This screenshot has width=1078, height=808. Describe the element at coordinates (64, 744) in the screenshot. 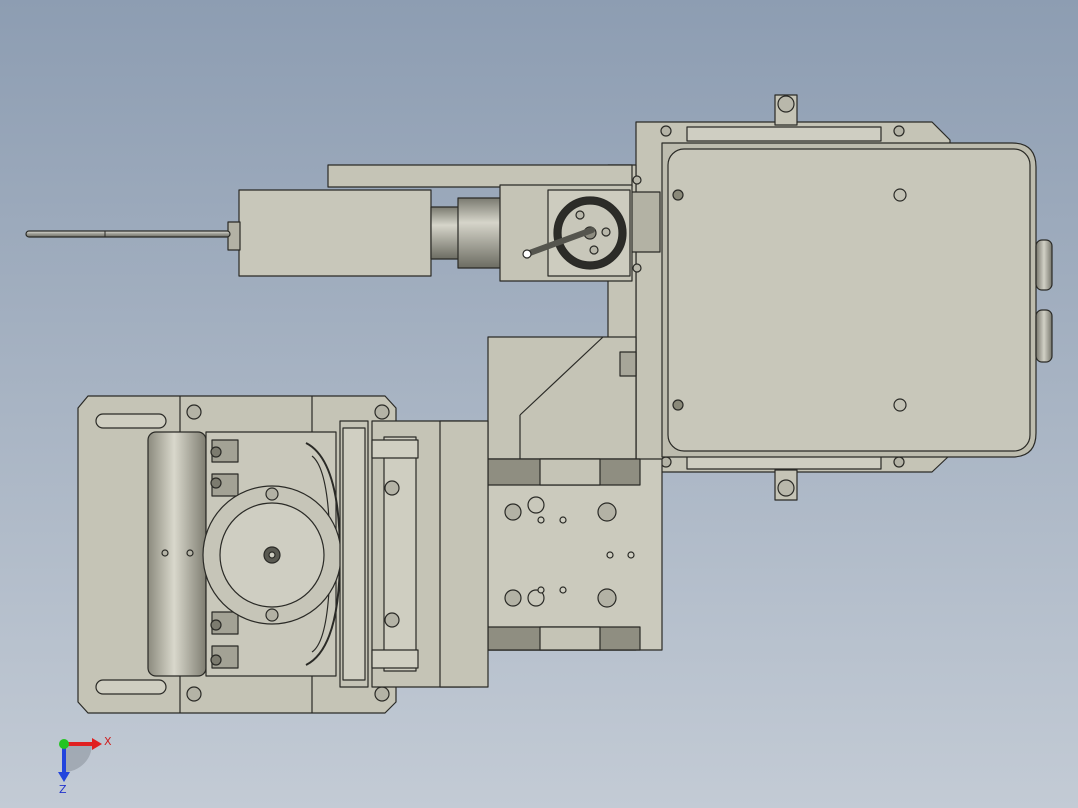

I see `y-axis-dot` at that location.